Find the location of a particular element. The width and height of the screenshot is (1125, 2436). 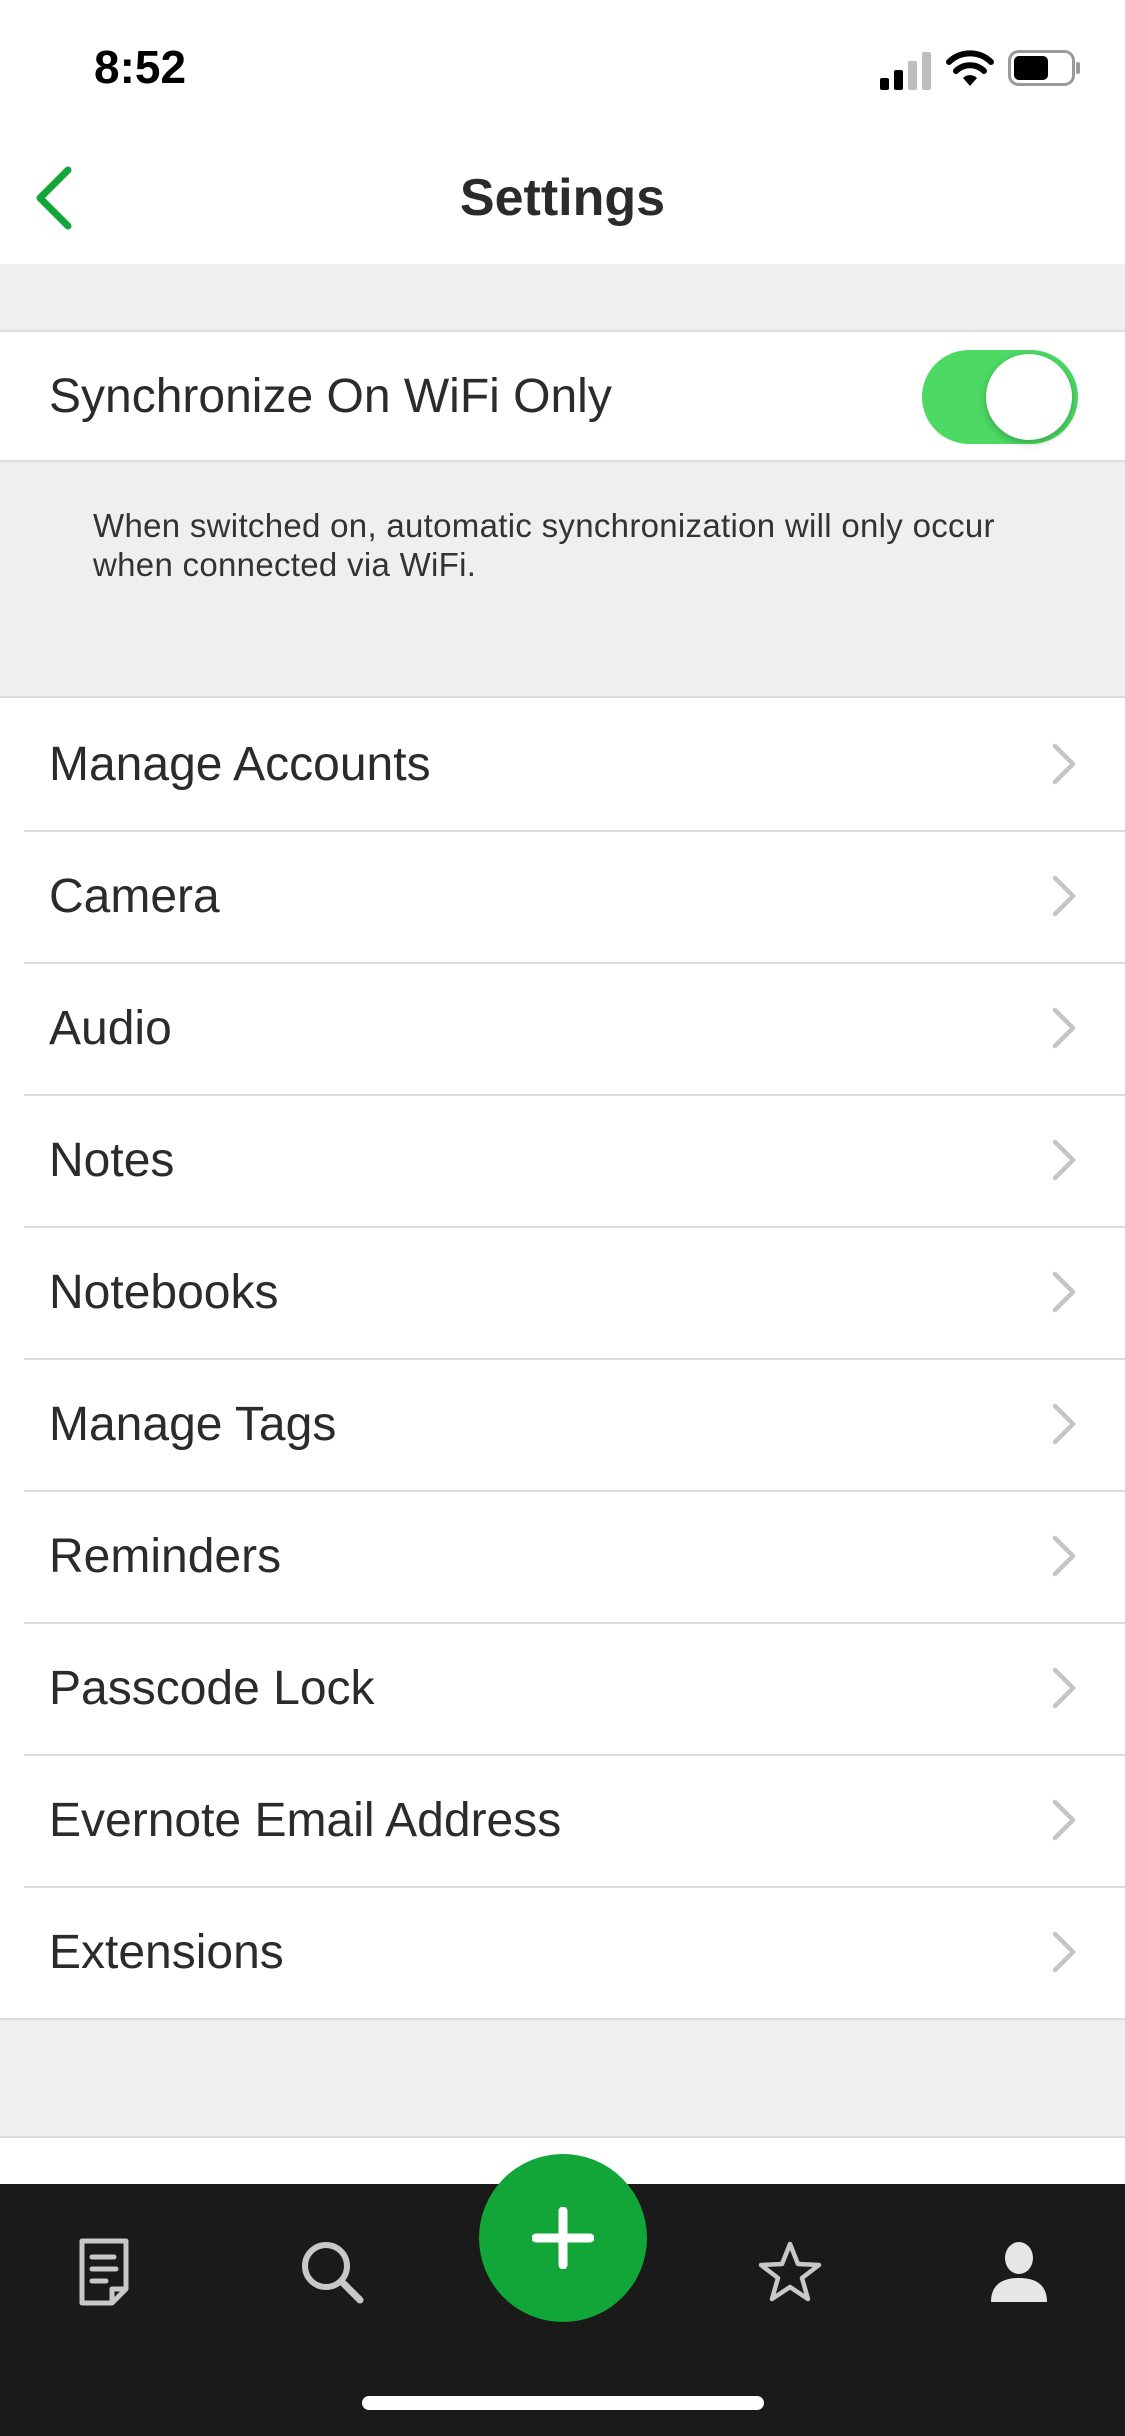

tab-account is located at coordinates (1019, 2272).